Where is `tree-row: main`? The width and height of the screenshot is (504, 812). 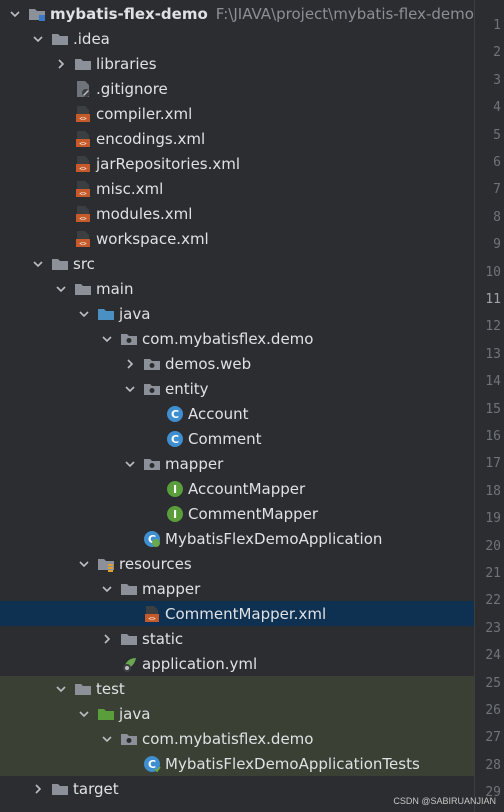
tree-row: main is located at coordinates (237, 288).